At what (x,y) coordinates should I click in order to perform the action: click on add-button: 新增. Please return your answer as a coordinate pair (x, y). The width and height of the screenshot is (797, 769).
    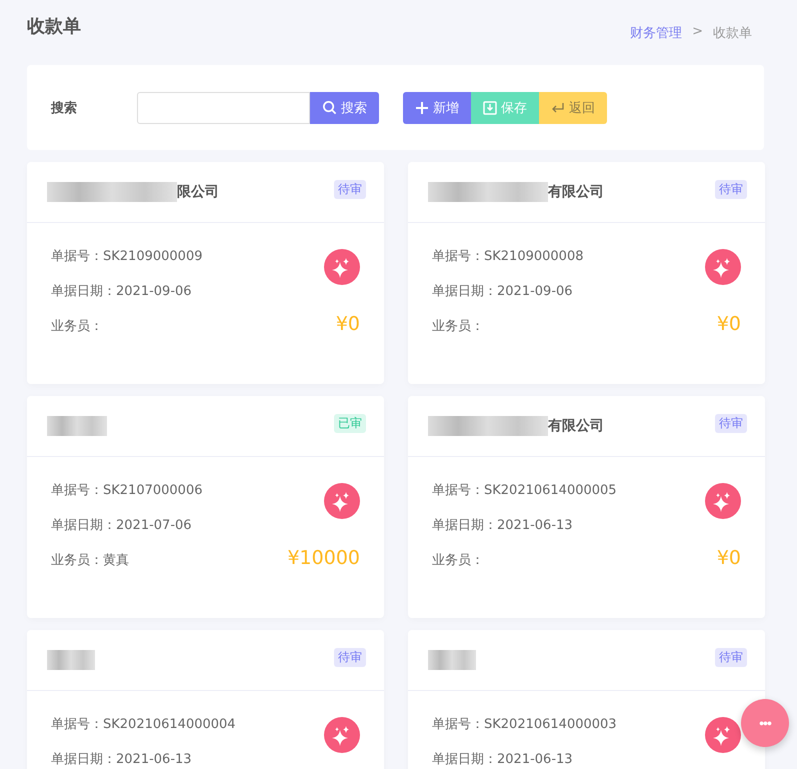
    Looking at the image, I should click on (437, 108).